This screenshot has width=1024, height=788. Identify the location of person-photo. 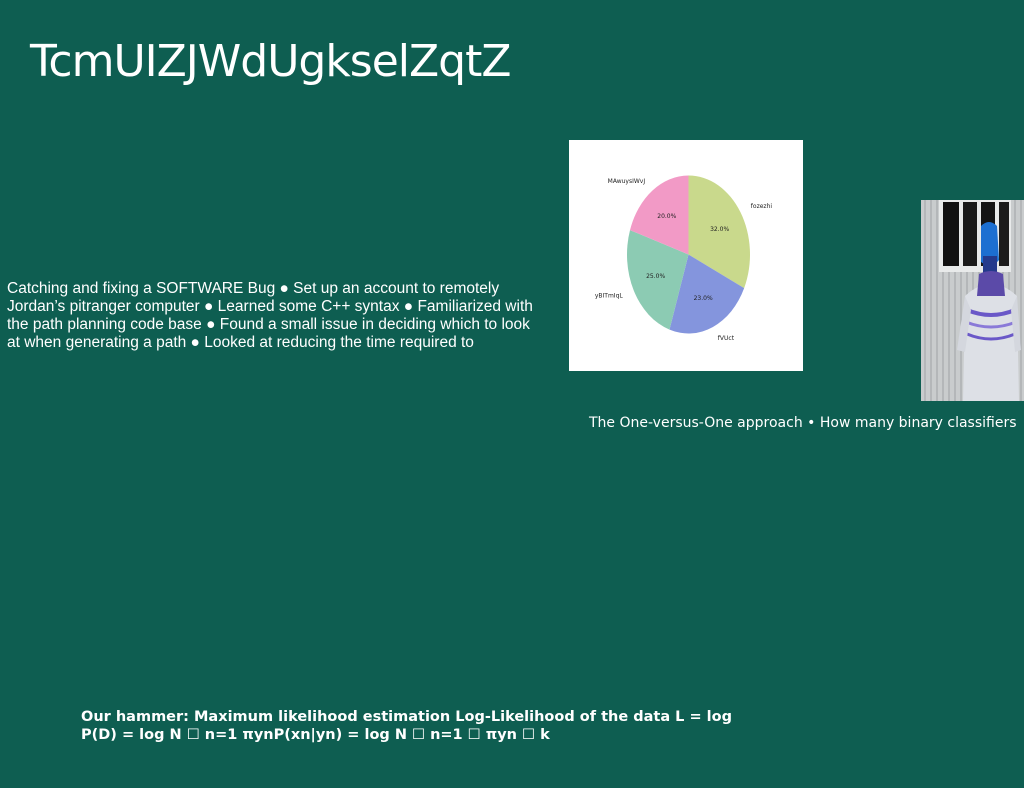
(972, 300).